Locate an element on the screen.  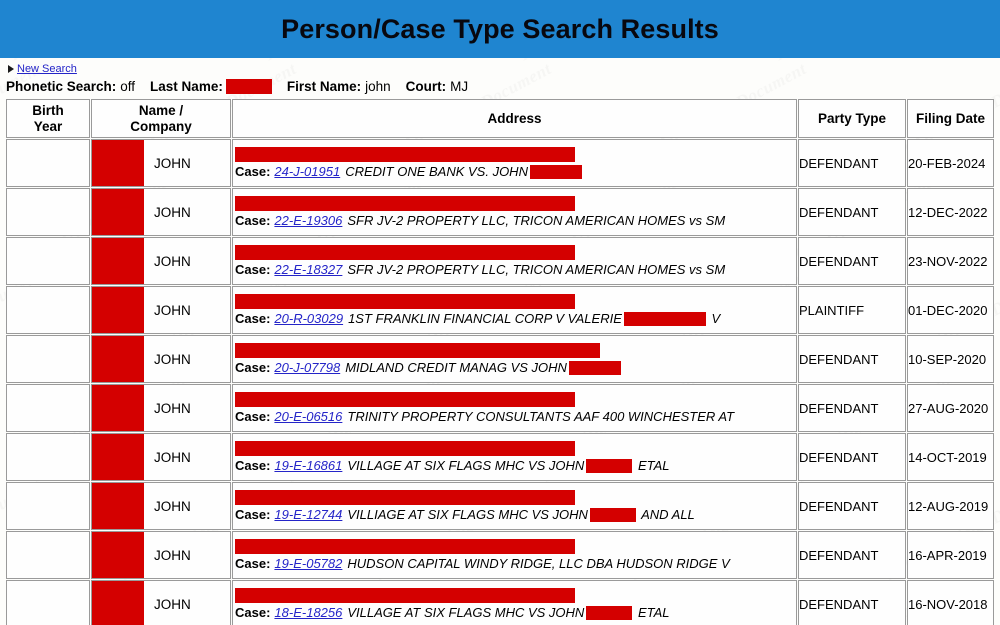
cell-filing-date: 23-NOV-2022 is located at coordinates (950, 261).